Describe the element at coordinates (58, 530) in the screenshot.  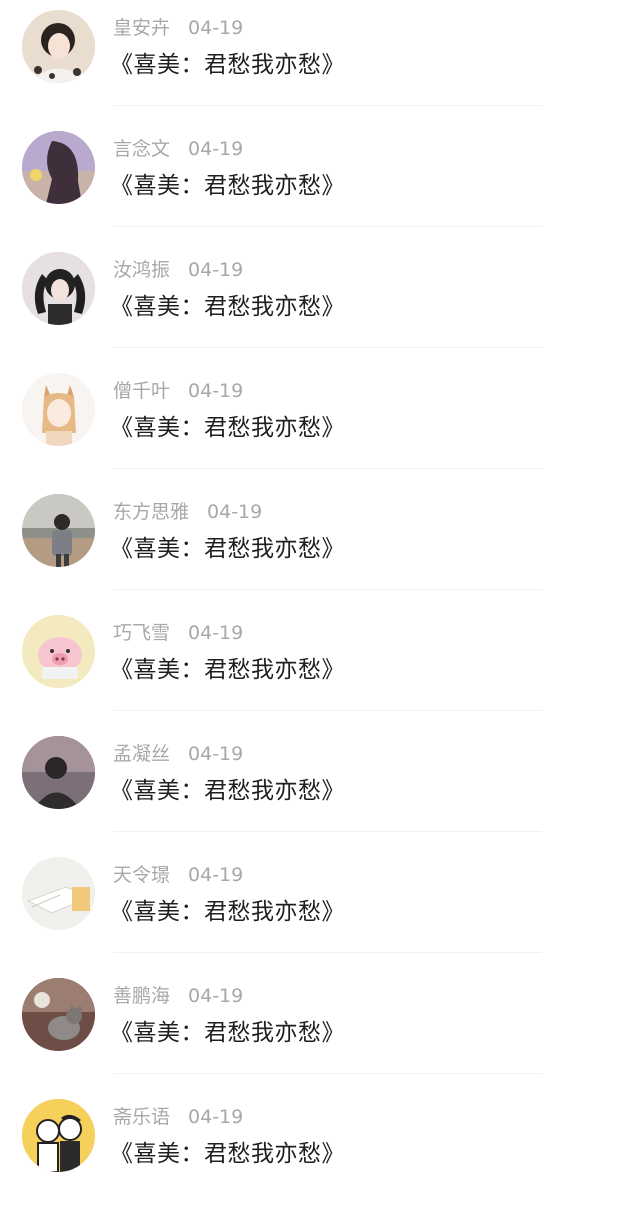
I see `beach-man-avatar` at that location.